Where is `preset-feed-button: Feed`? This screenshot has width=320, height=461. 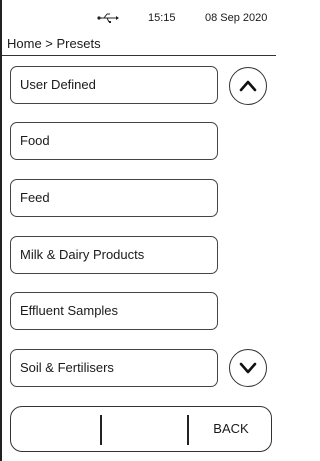 preset-feed-button: Feed is located at coordinates (114, 198).